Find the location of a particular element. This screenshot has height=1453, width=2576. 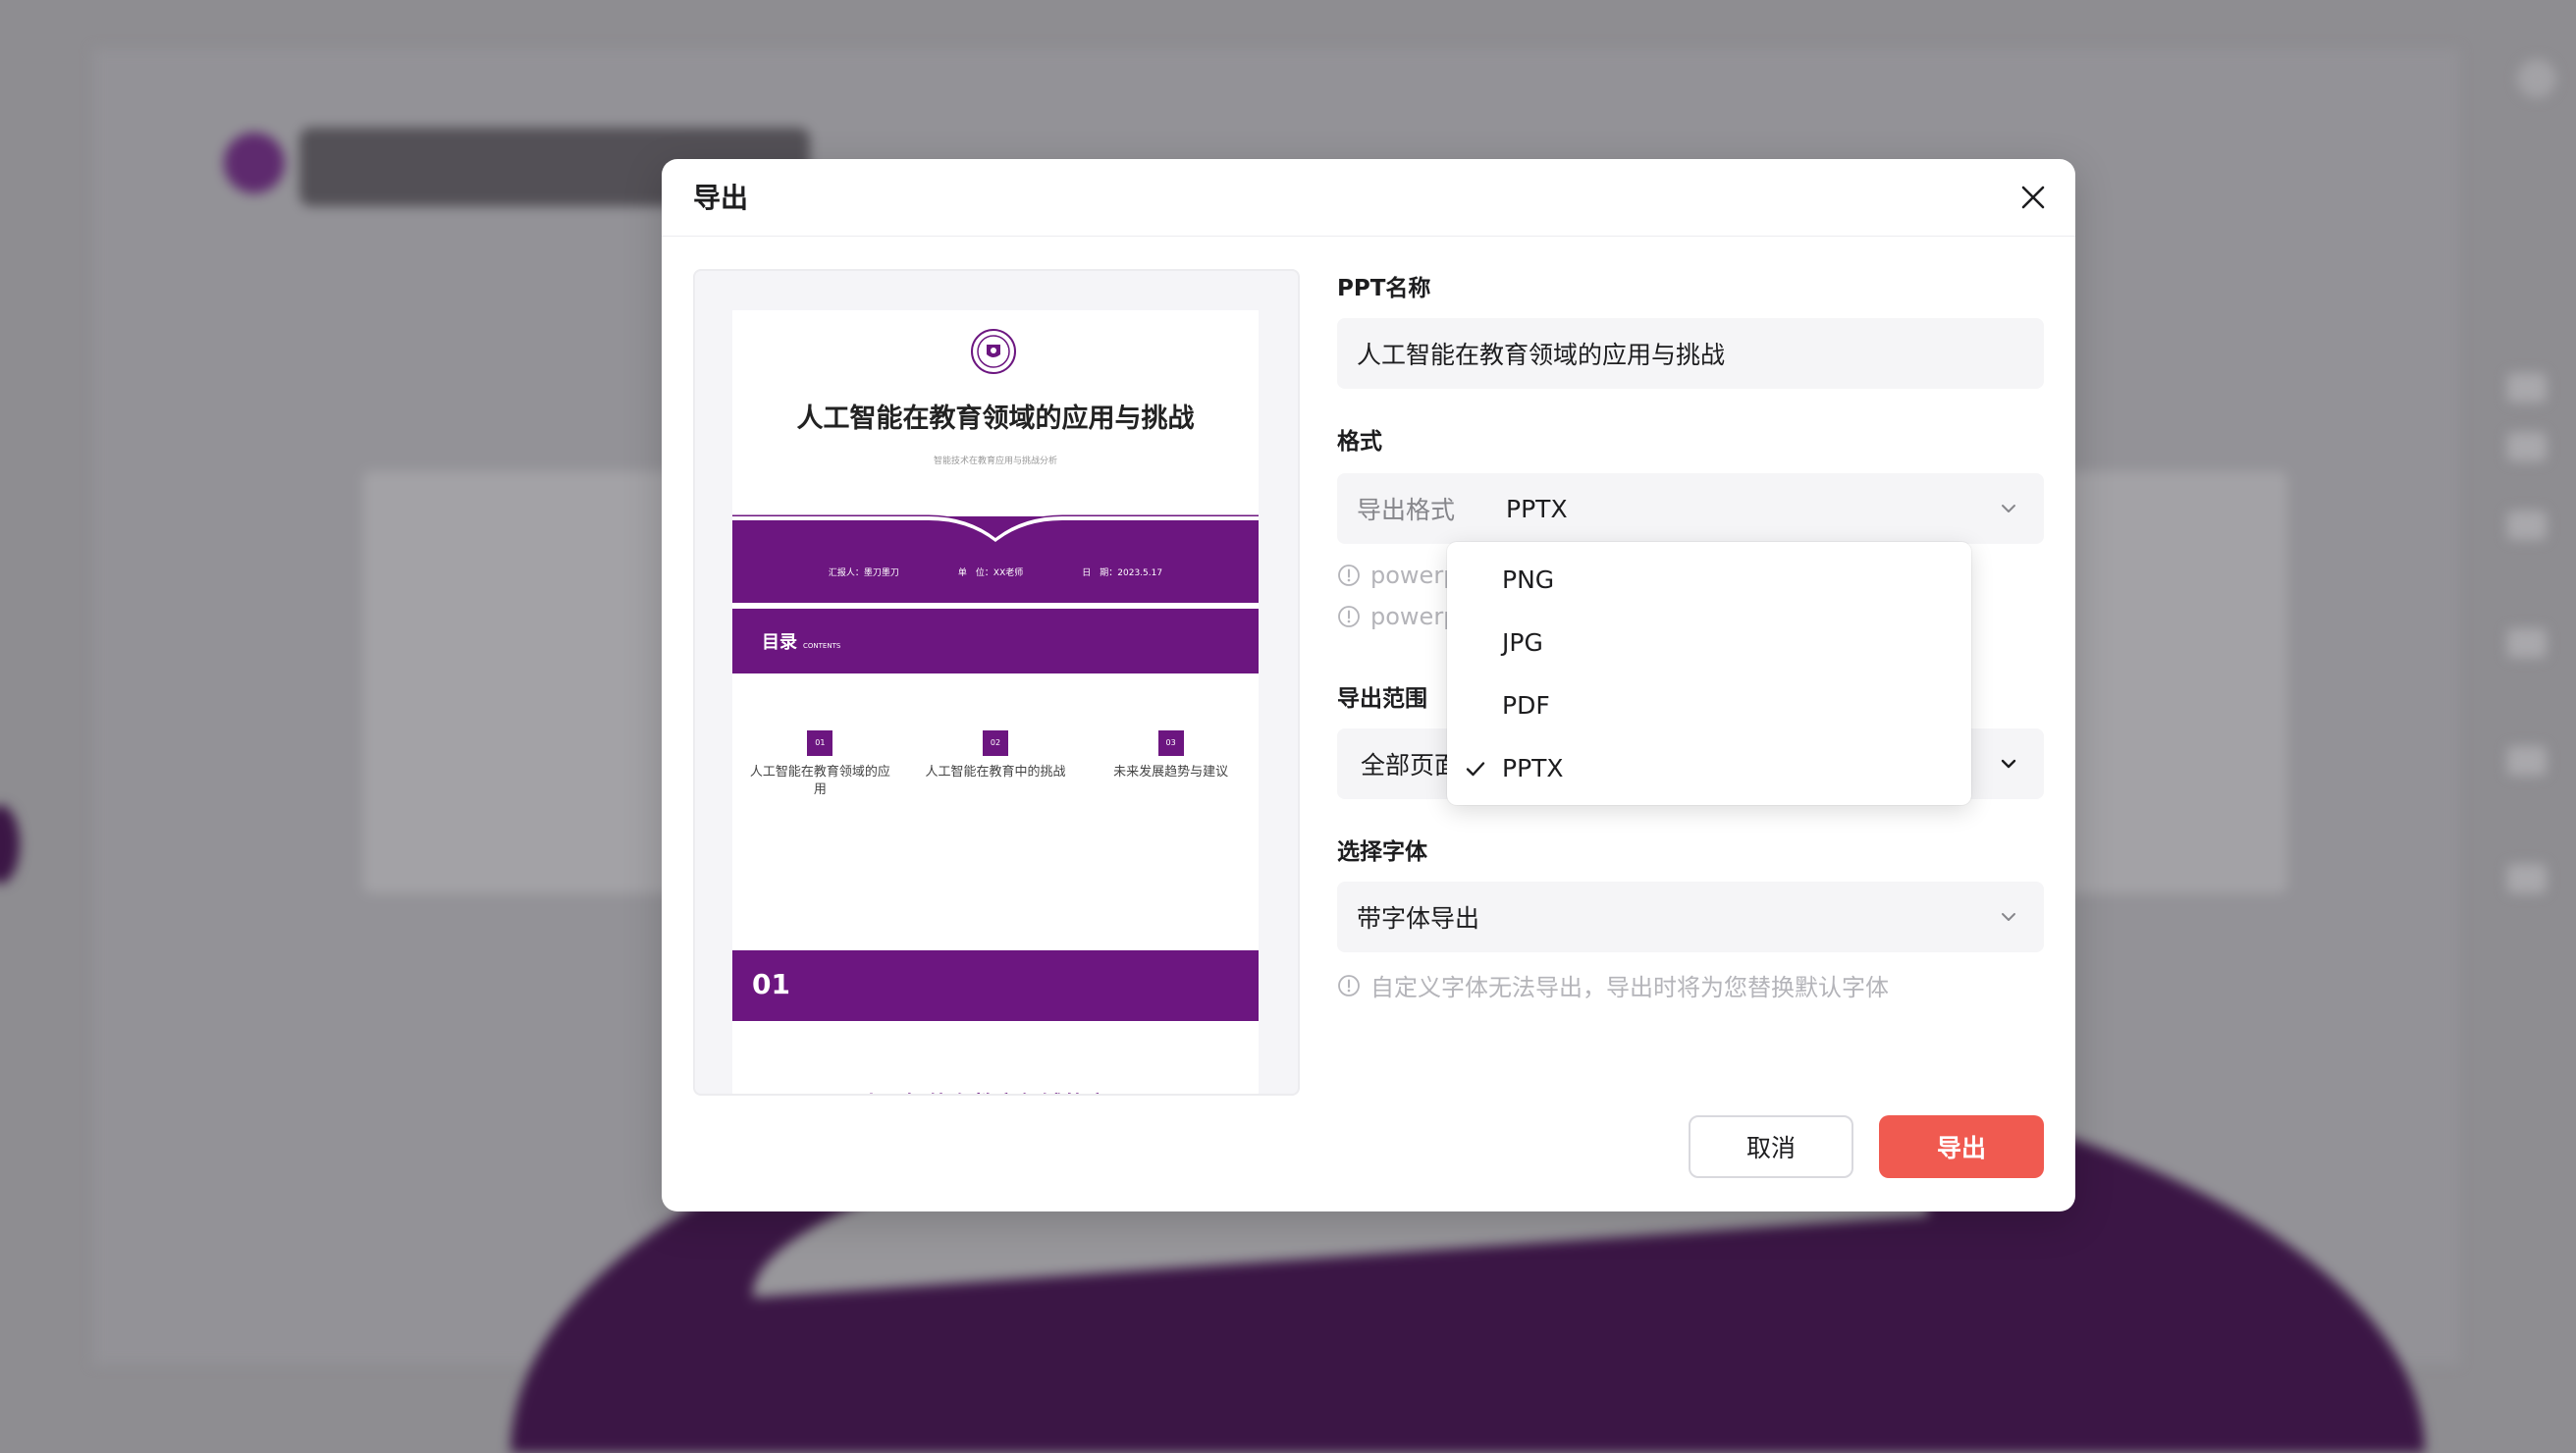

format-option-label: PPTX is located at coordinates (1533, 767).